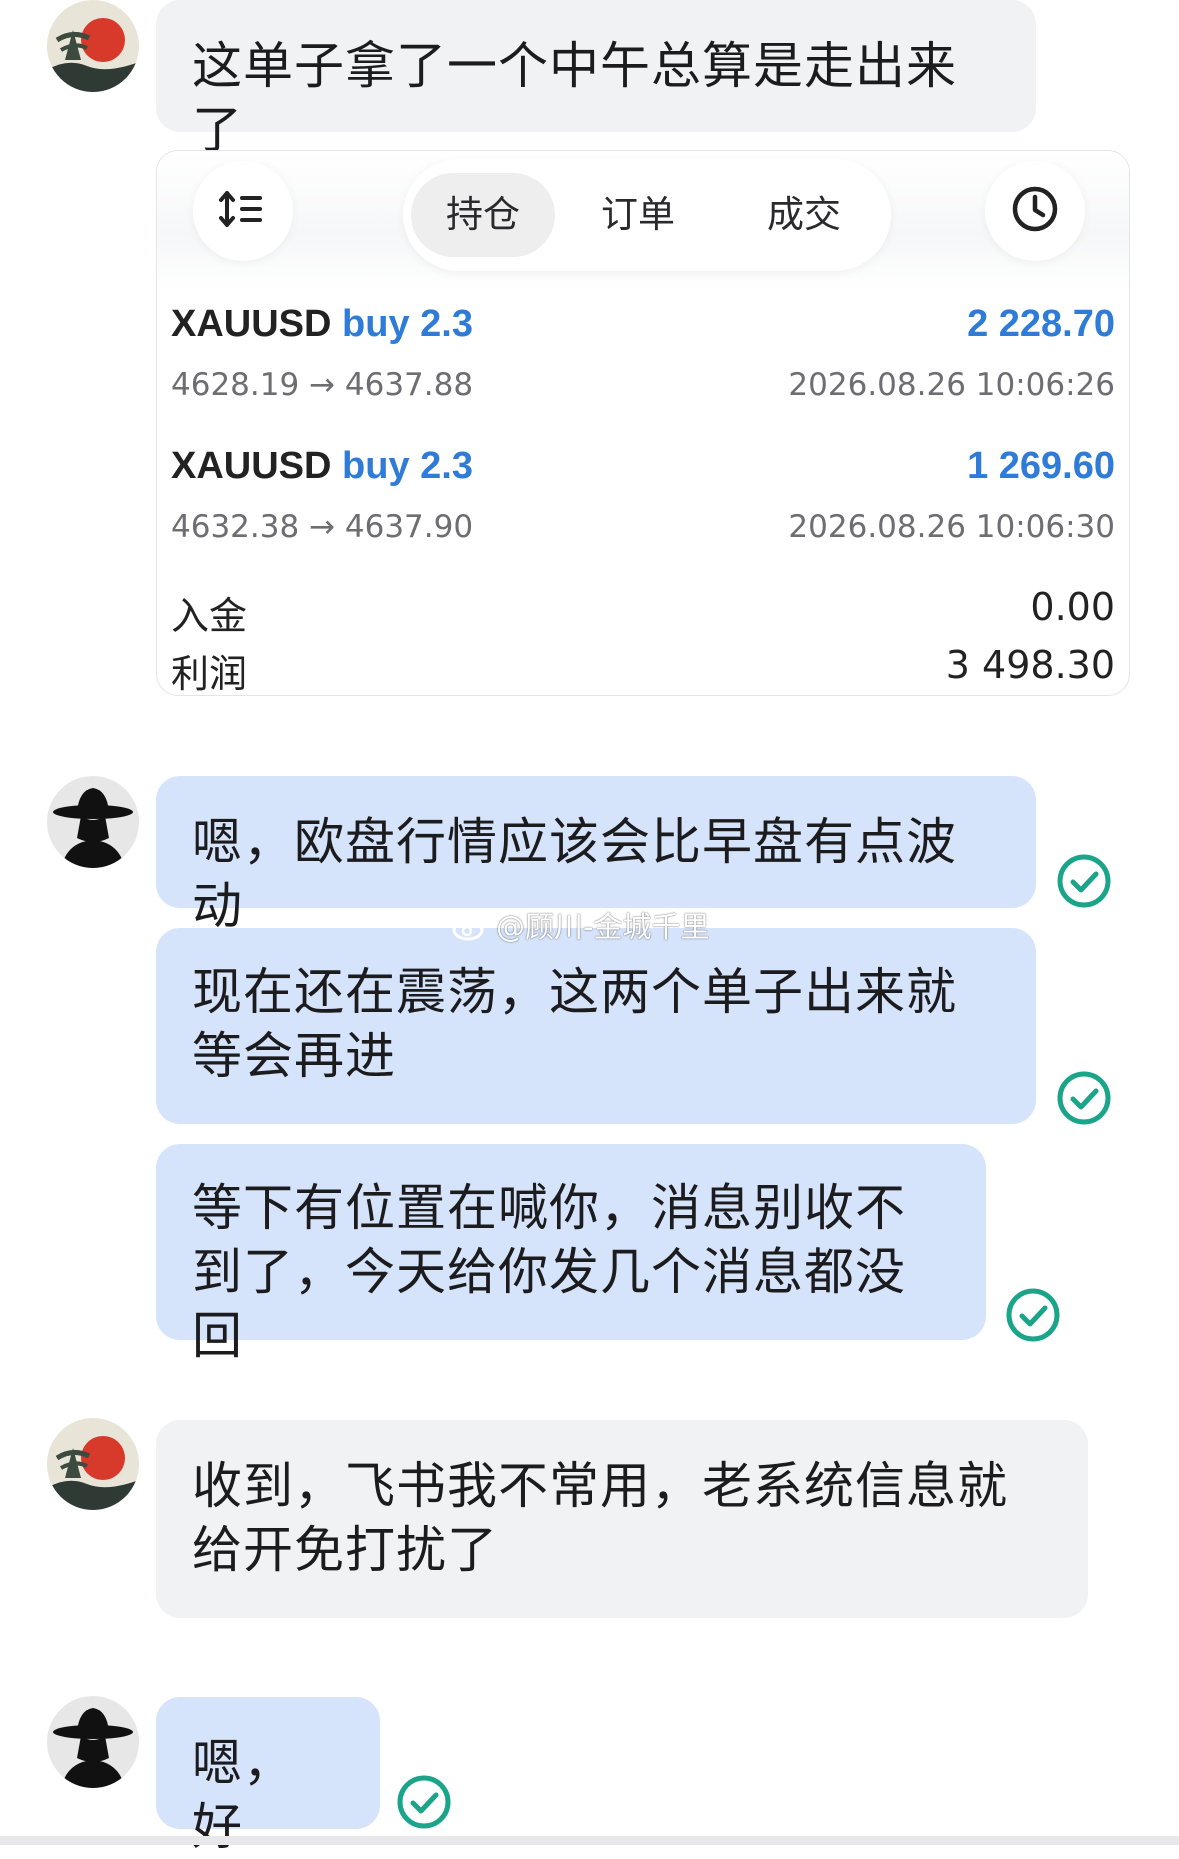 The width and height of the screenshot is (1179, 1859). I want to click on deposit-label: 入金, so click(209, 616).